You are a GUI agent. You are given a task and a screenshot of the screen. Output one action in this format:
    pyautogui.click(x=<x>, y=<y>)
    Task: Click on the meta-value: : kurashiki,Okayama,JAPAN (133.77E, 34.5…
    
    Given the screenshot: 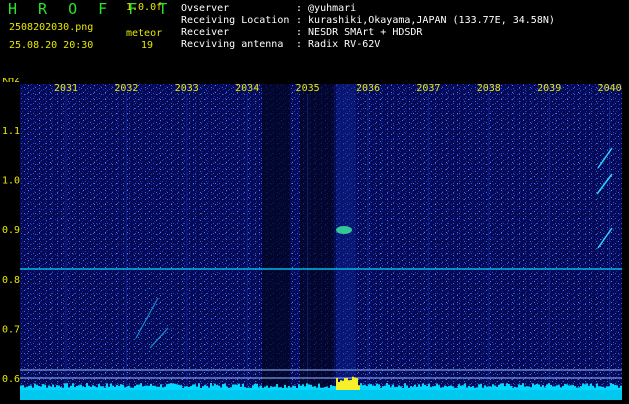 What is the action you would take?
    pyautogui.click(x=425, y=20)
    